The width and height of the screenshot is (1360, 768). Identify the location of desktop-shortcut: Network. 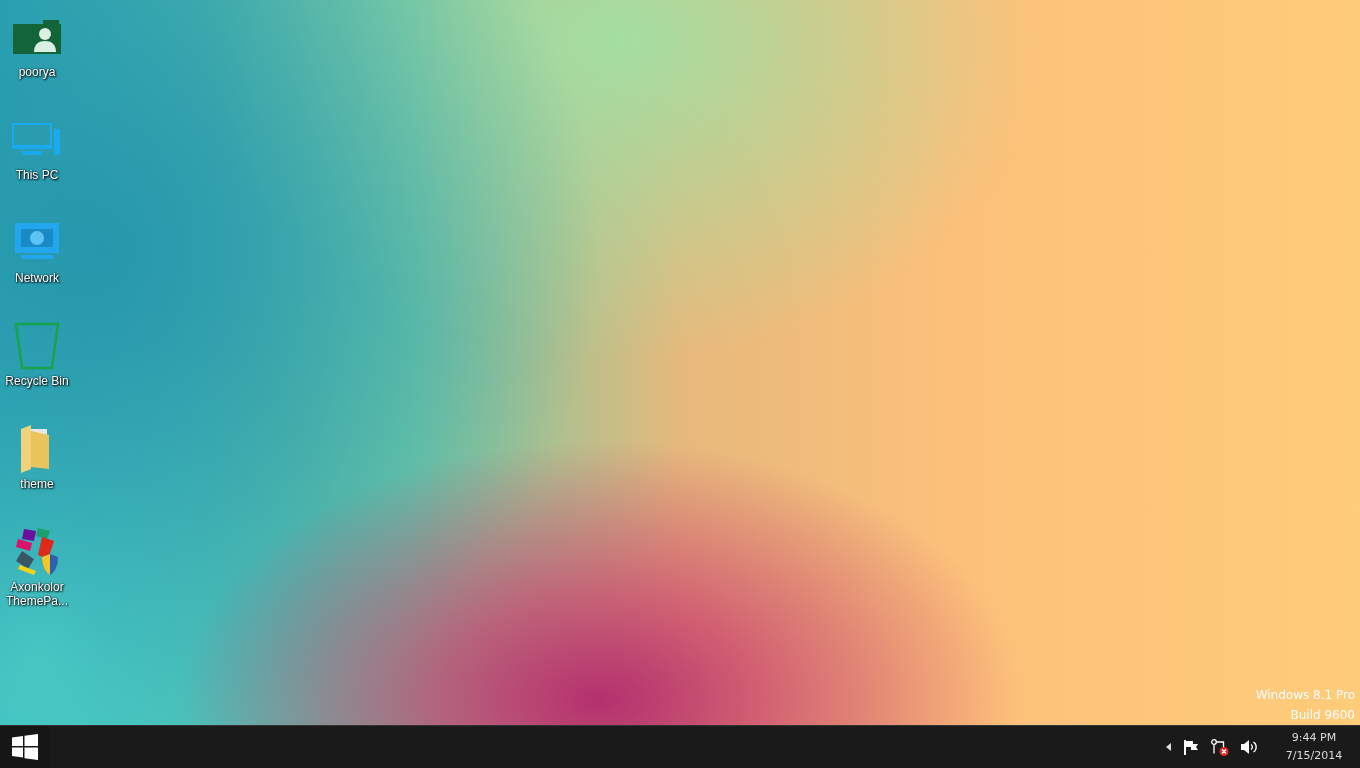
(37, 262).